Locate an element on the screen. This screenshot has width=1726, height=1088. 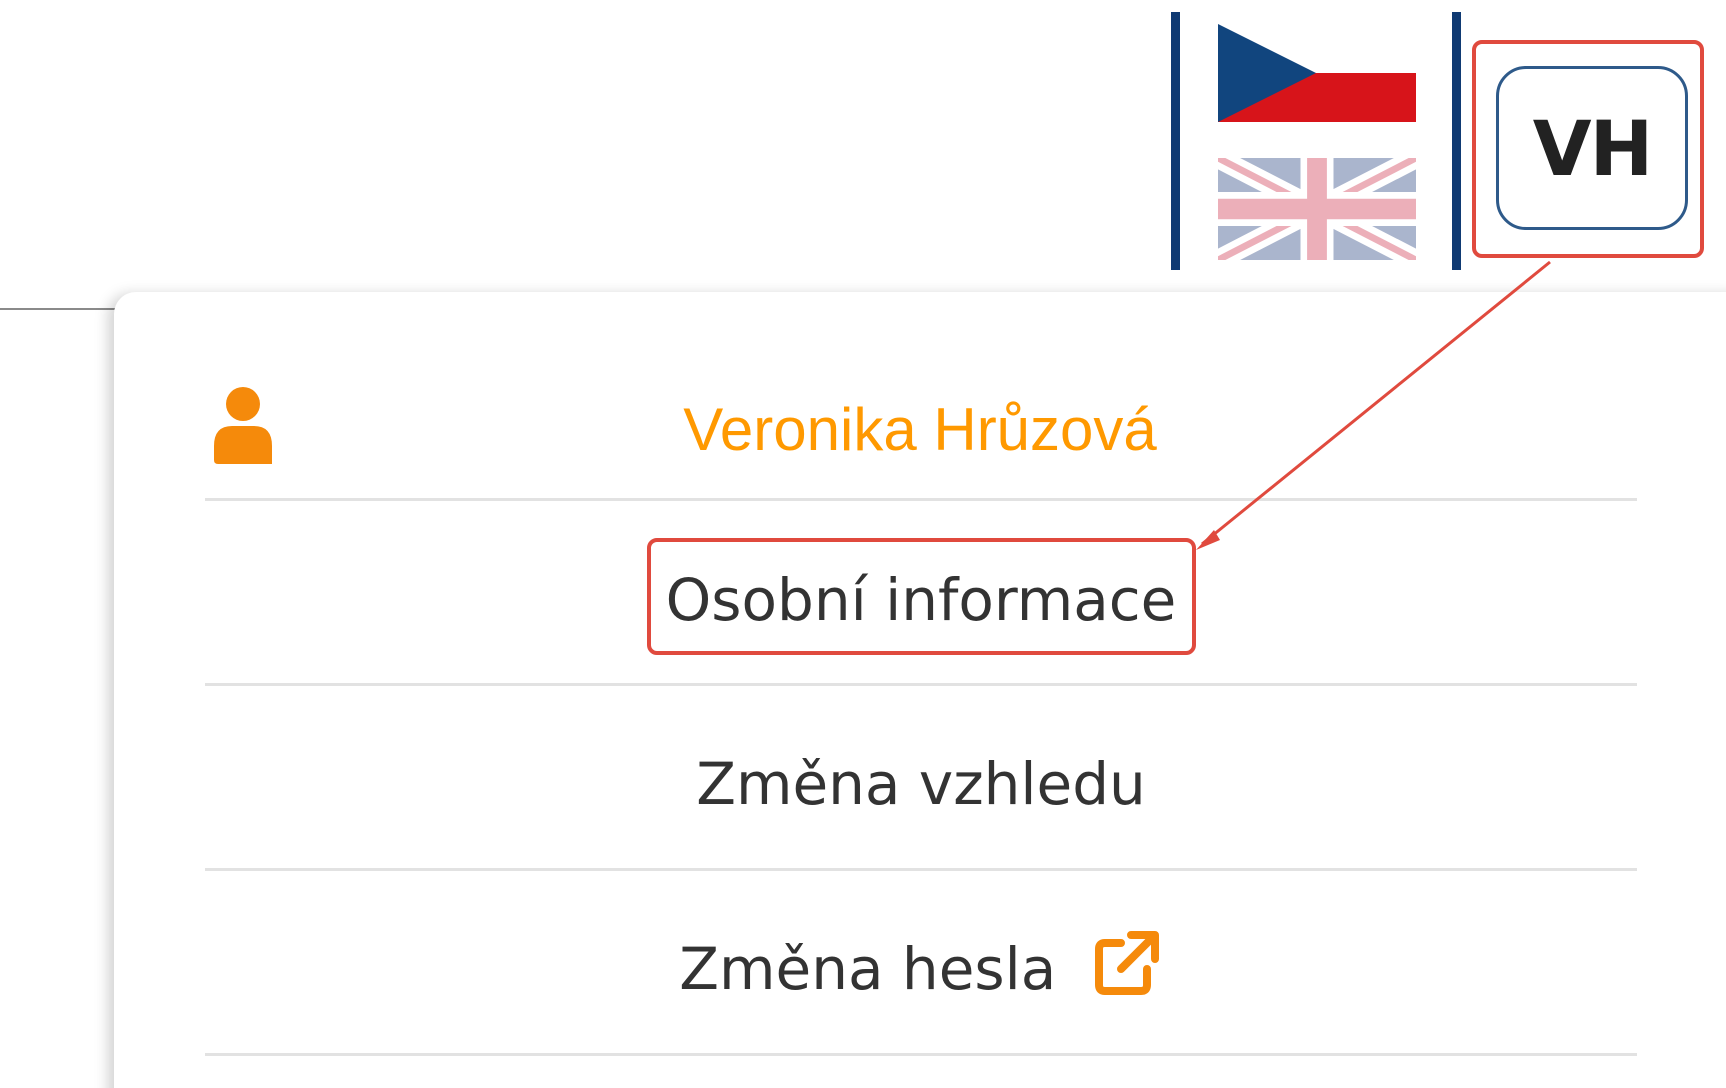
language-en-button is located at coordinates (1317, 209).